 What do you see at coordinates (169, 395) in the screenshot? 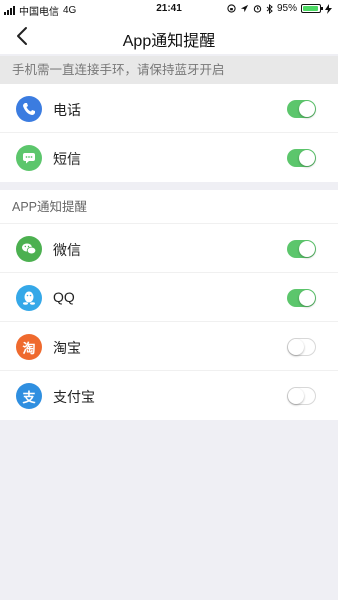
I see `alipay-row: 支 支付宝` at bounding box center [169, 395].